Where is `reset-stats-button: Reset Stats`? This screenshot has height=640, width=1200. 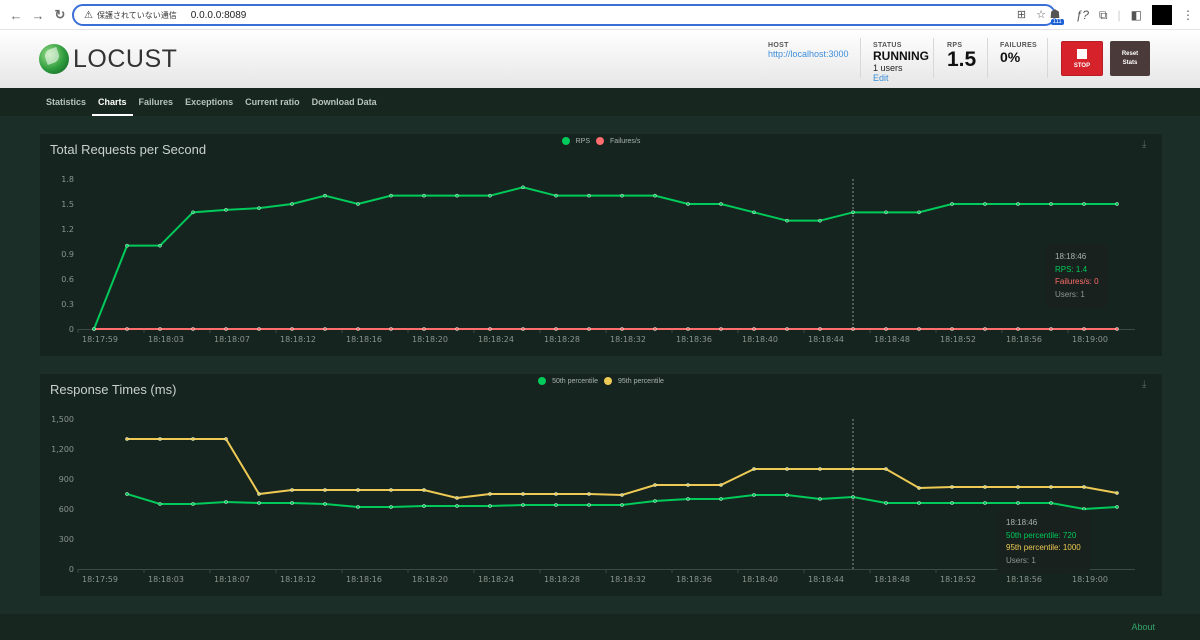 reset-stats-button: Reset Stats is located at coordinates (1130, 58).